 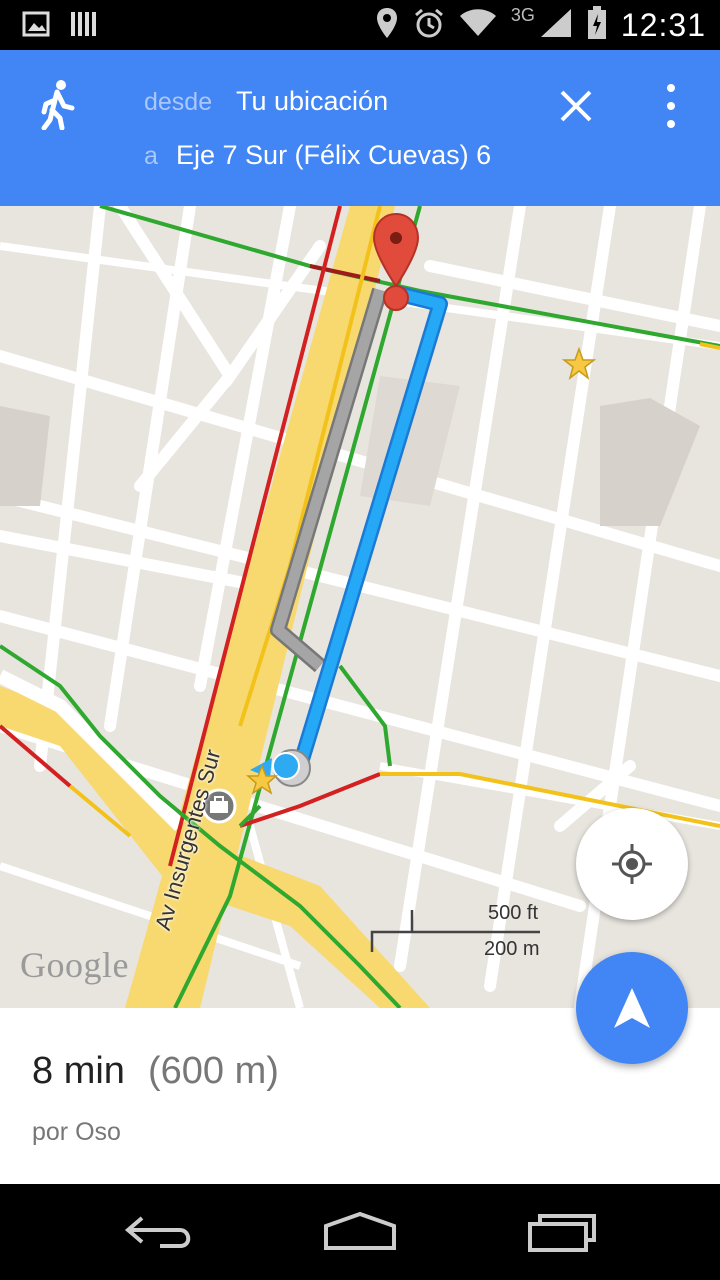 I want to click on my-location-button, so click(x=632, y=864).